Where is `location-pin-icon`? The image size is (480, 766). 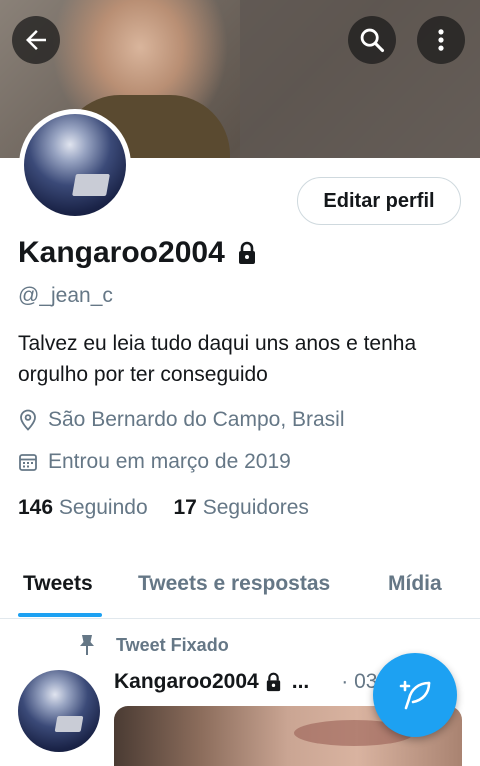 location-pin-icon is located at coordinates (28, 420).